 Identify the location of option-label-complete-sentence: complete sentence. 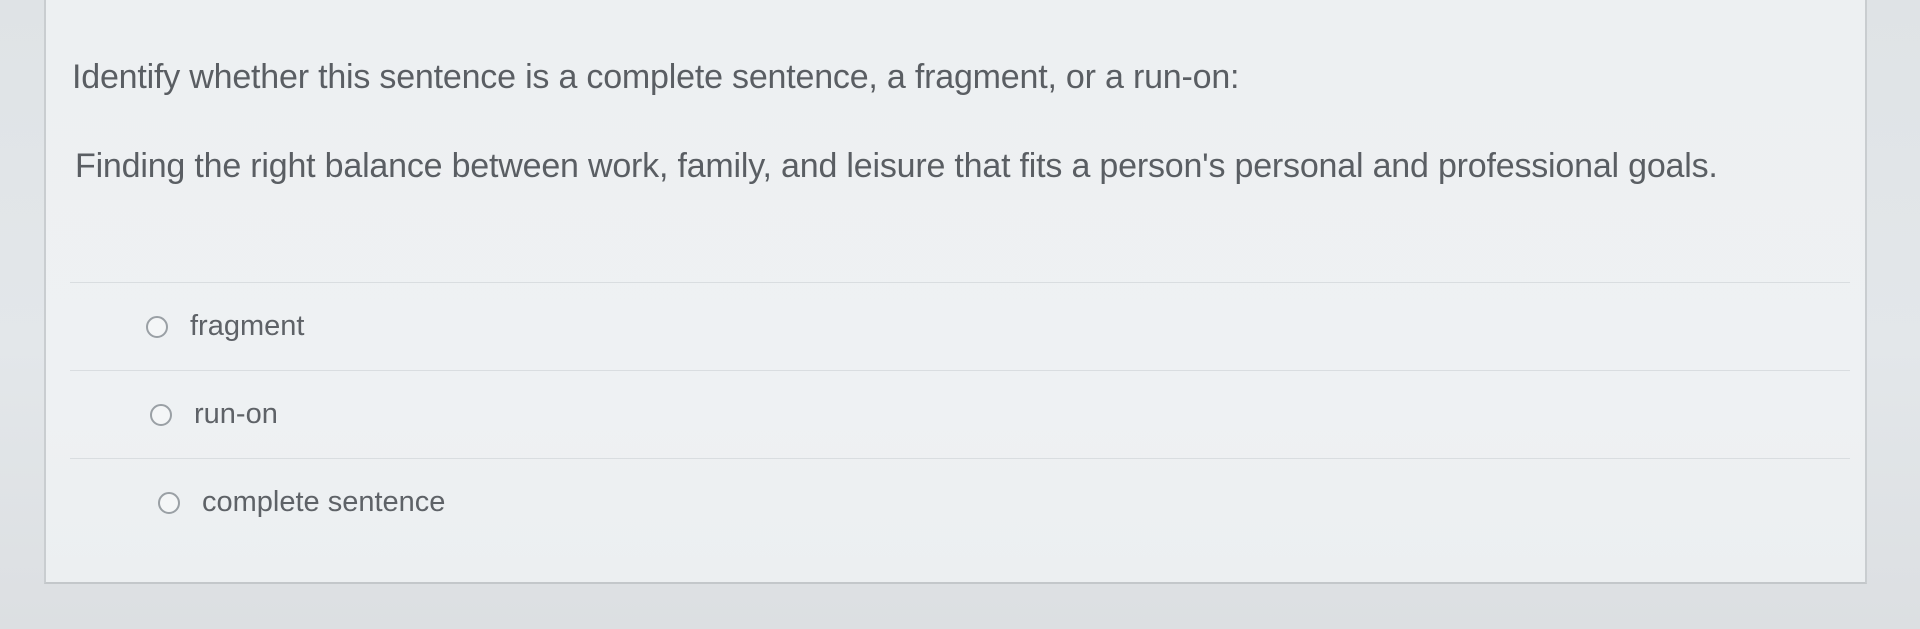
(324, 502).